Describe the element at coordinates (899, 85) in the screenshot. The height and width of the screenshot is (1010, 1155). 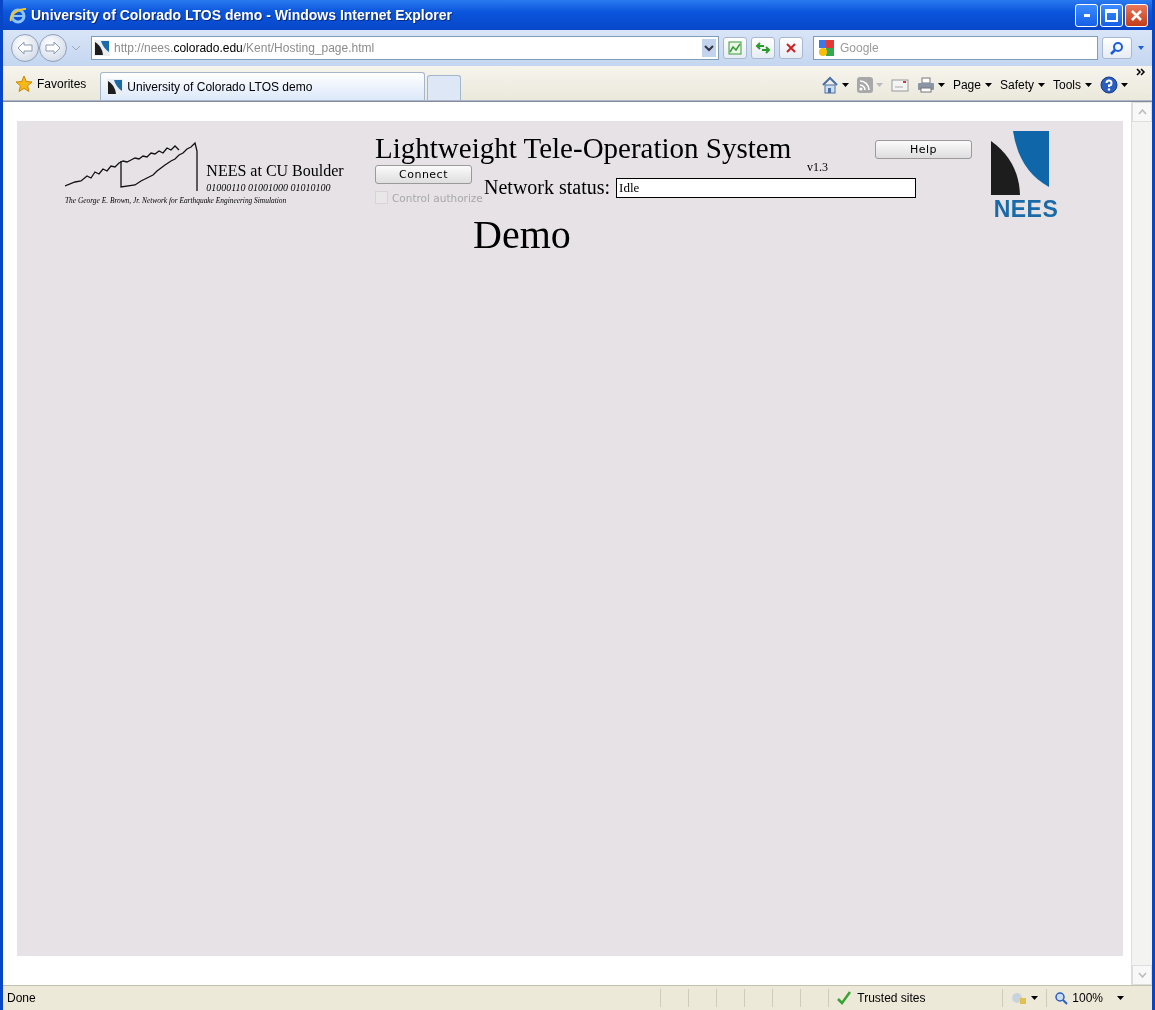
I see `mail-icon` at that location.